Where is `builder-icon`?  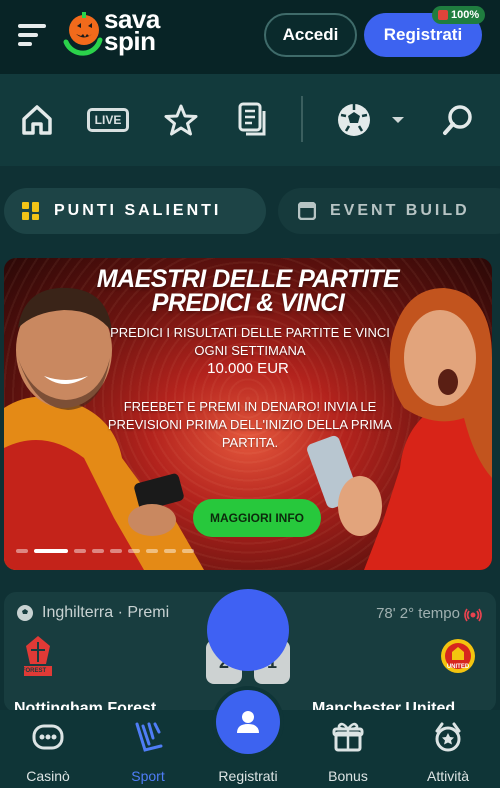
builder-icon is located at coordinates (307, 211).